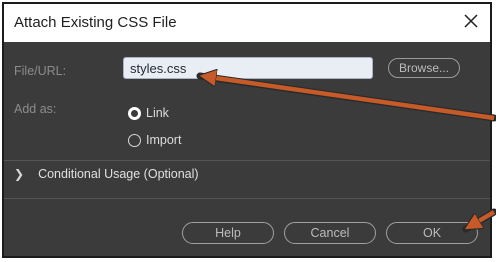 This screenshot has width=496, height=262. I want to click on radio-import-label: Import, so click(164, 140).